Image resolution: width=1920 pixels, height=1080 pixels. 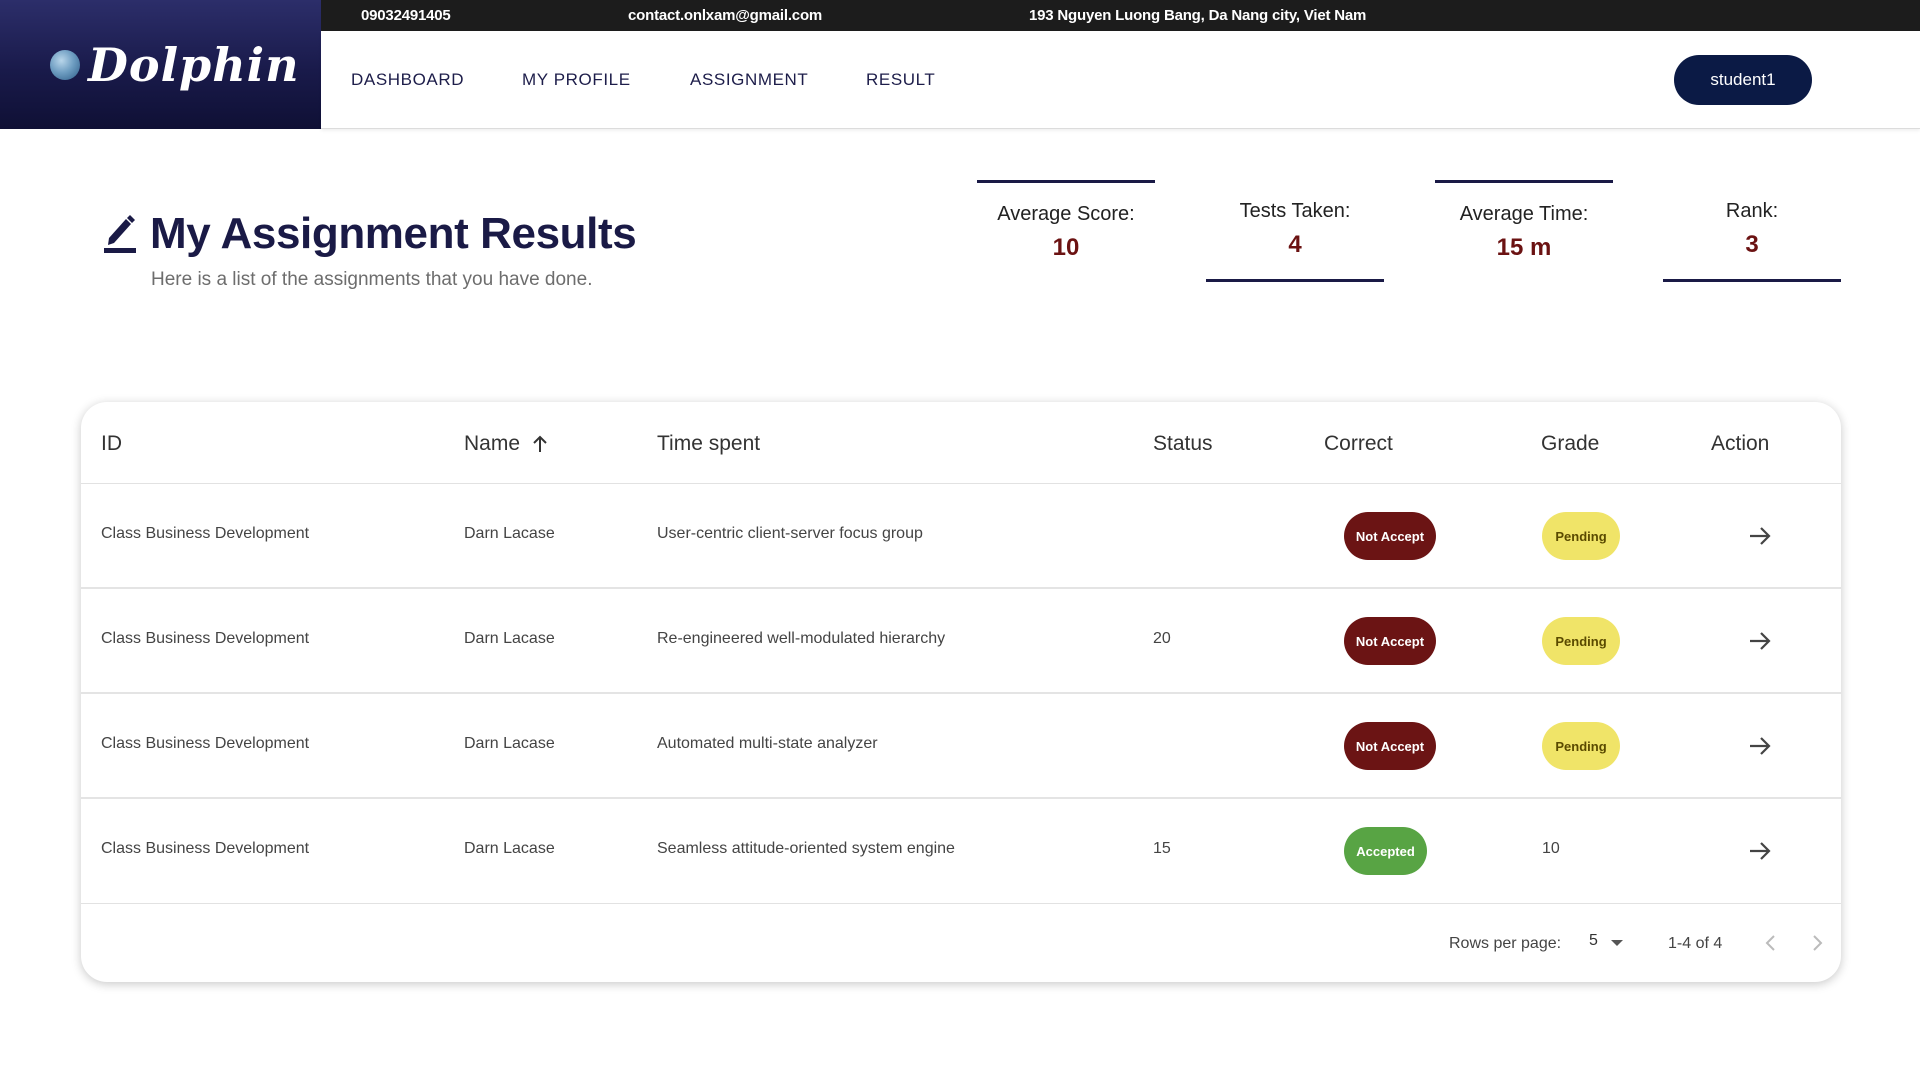 What do you see at coordinates (767, 743) in the screenshot?
I see `cell-time-spent: Automated multi-state analyzer` at bounding box center [767, 743].